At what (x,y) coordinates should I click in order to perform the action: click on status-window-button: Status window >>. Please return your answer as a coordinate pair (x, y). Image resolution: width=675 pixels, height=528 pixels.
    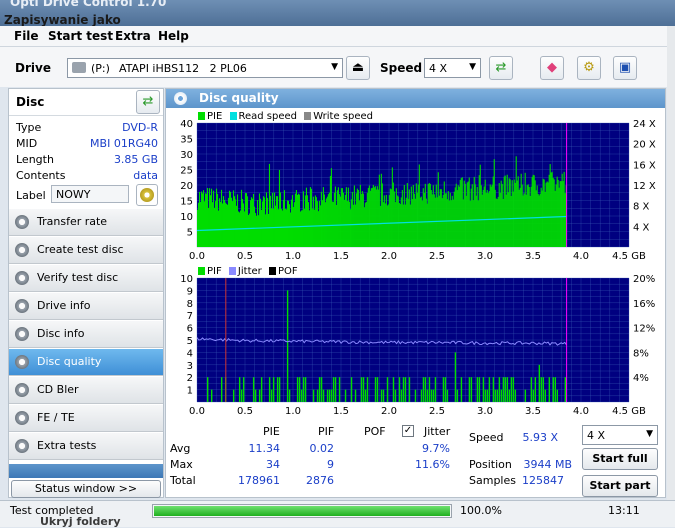
    Looking at the image, I should click on (86, 489).